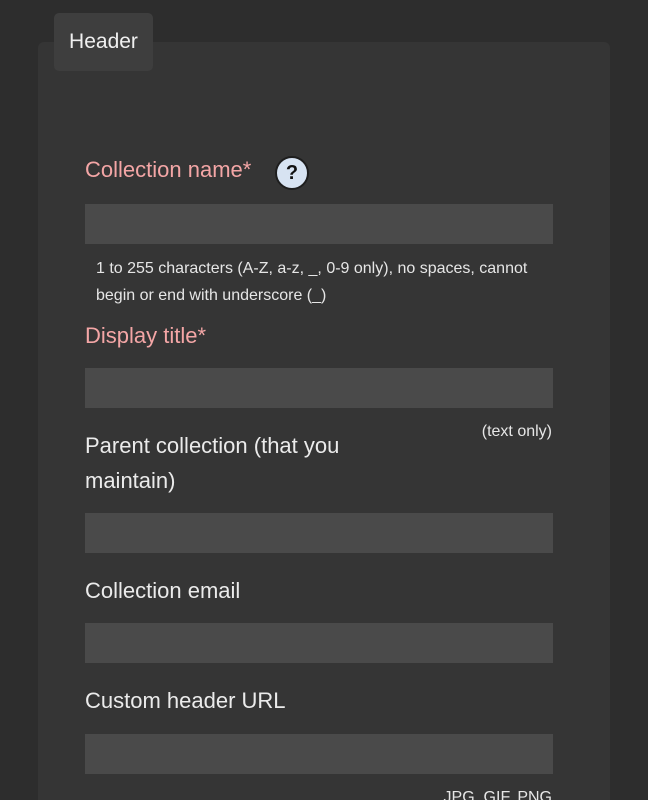 The height and width of the screenshot is (800, 648). Describe the element at coordinates (319, 533) in the screenshot. I see `parent-collection-input` at that location.